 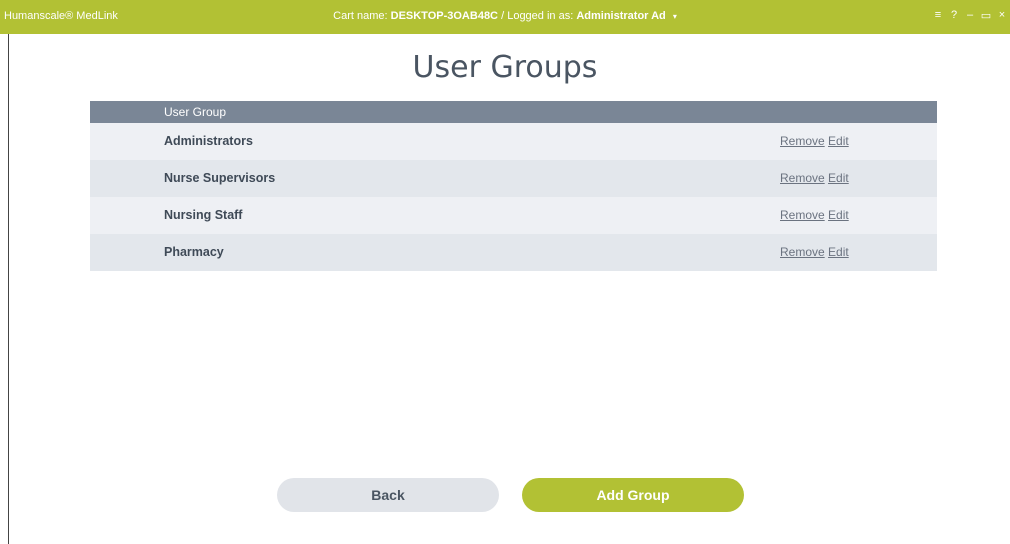 What do you see at coordinates (633, 495) in the screenshot?
I see `add-group-button: Add Group` at bounding box center [633, 495].